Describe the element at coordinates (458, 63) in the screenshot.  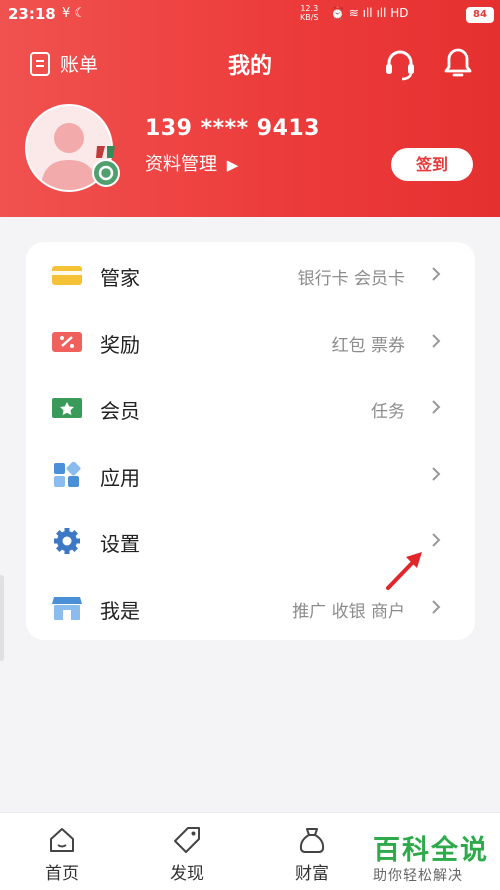
I see `bell-icon` at that location.